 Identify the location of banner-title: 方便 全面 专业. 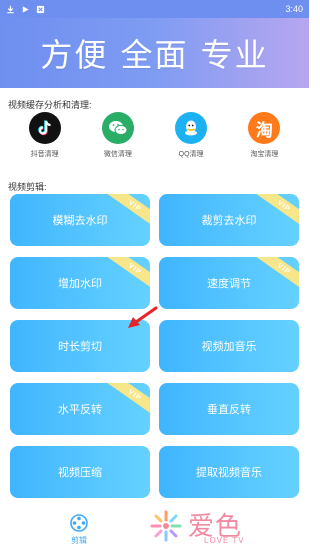
(154, 55).